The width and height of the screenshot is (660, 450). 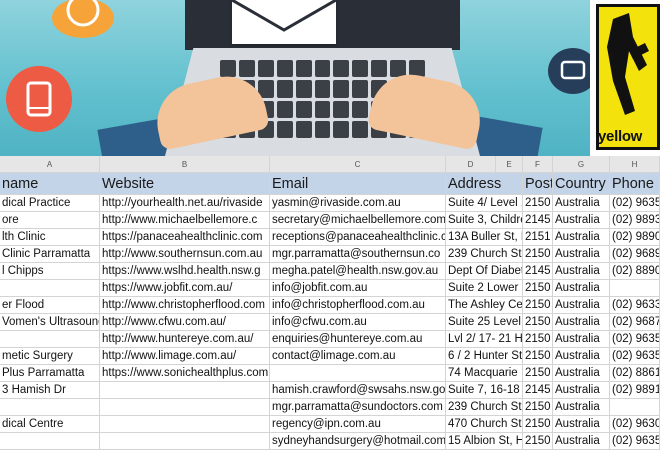 What do you see at coordinates (358, 305) in the screenshot?
I see `table-cell: info@christopherflood.com.au` at bounding box center [358, 305].